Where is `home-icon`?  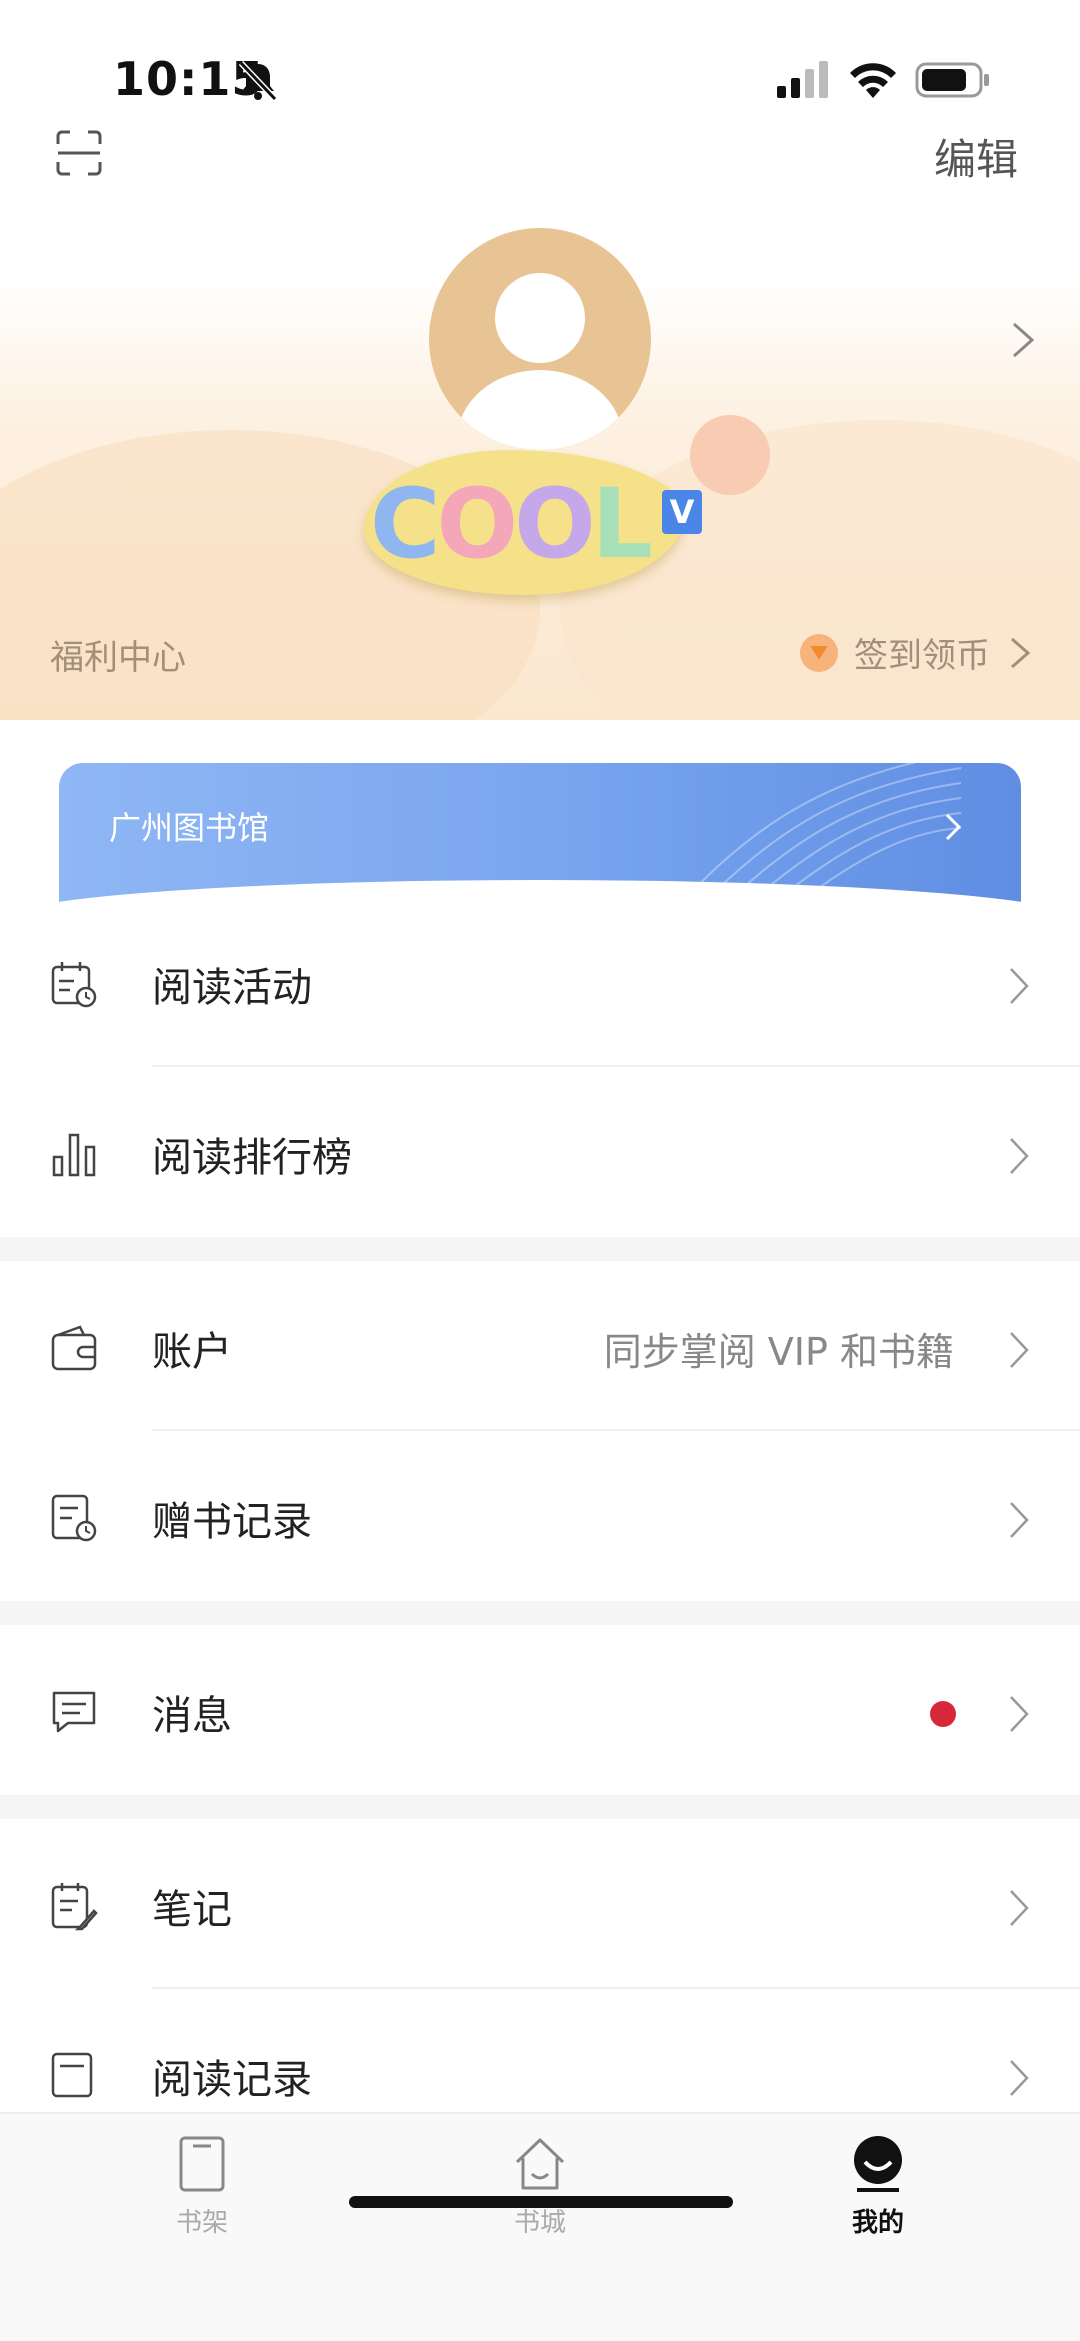 home-icon is located at coordinates (540, 2164).